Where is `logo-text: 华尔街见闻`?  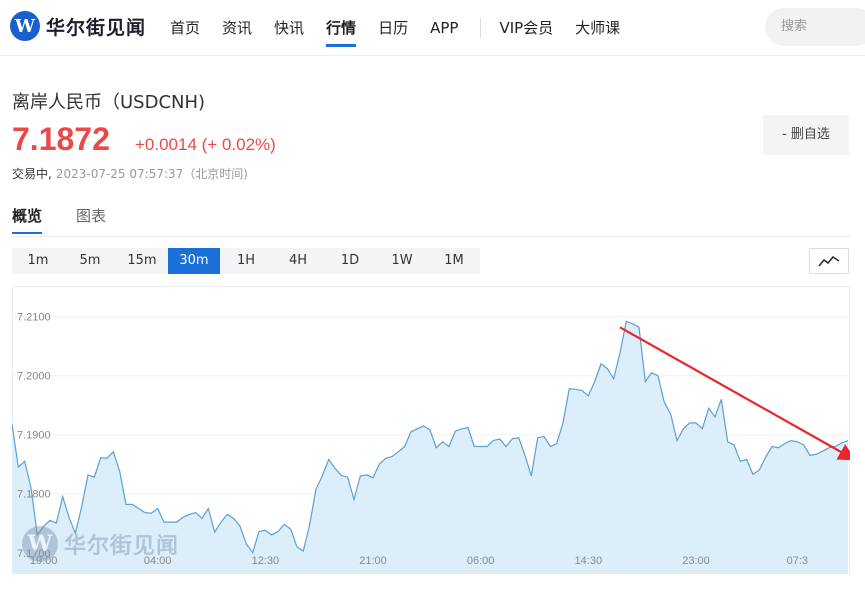
logo-text: 华尔街见闻 is located at coordinates (96, 27).